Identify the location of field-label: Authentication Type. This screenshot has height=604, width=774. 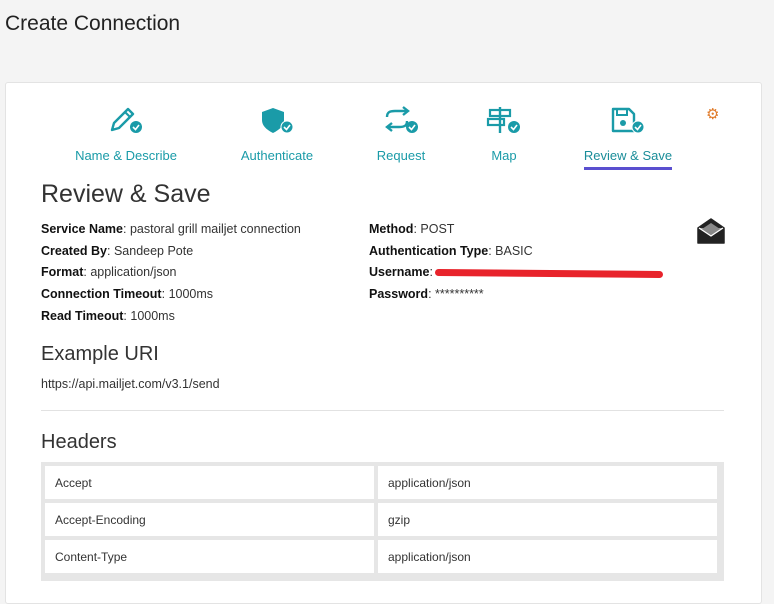
(429, 250).